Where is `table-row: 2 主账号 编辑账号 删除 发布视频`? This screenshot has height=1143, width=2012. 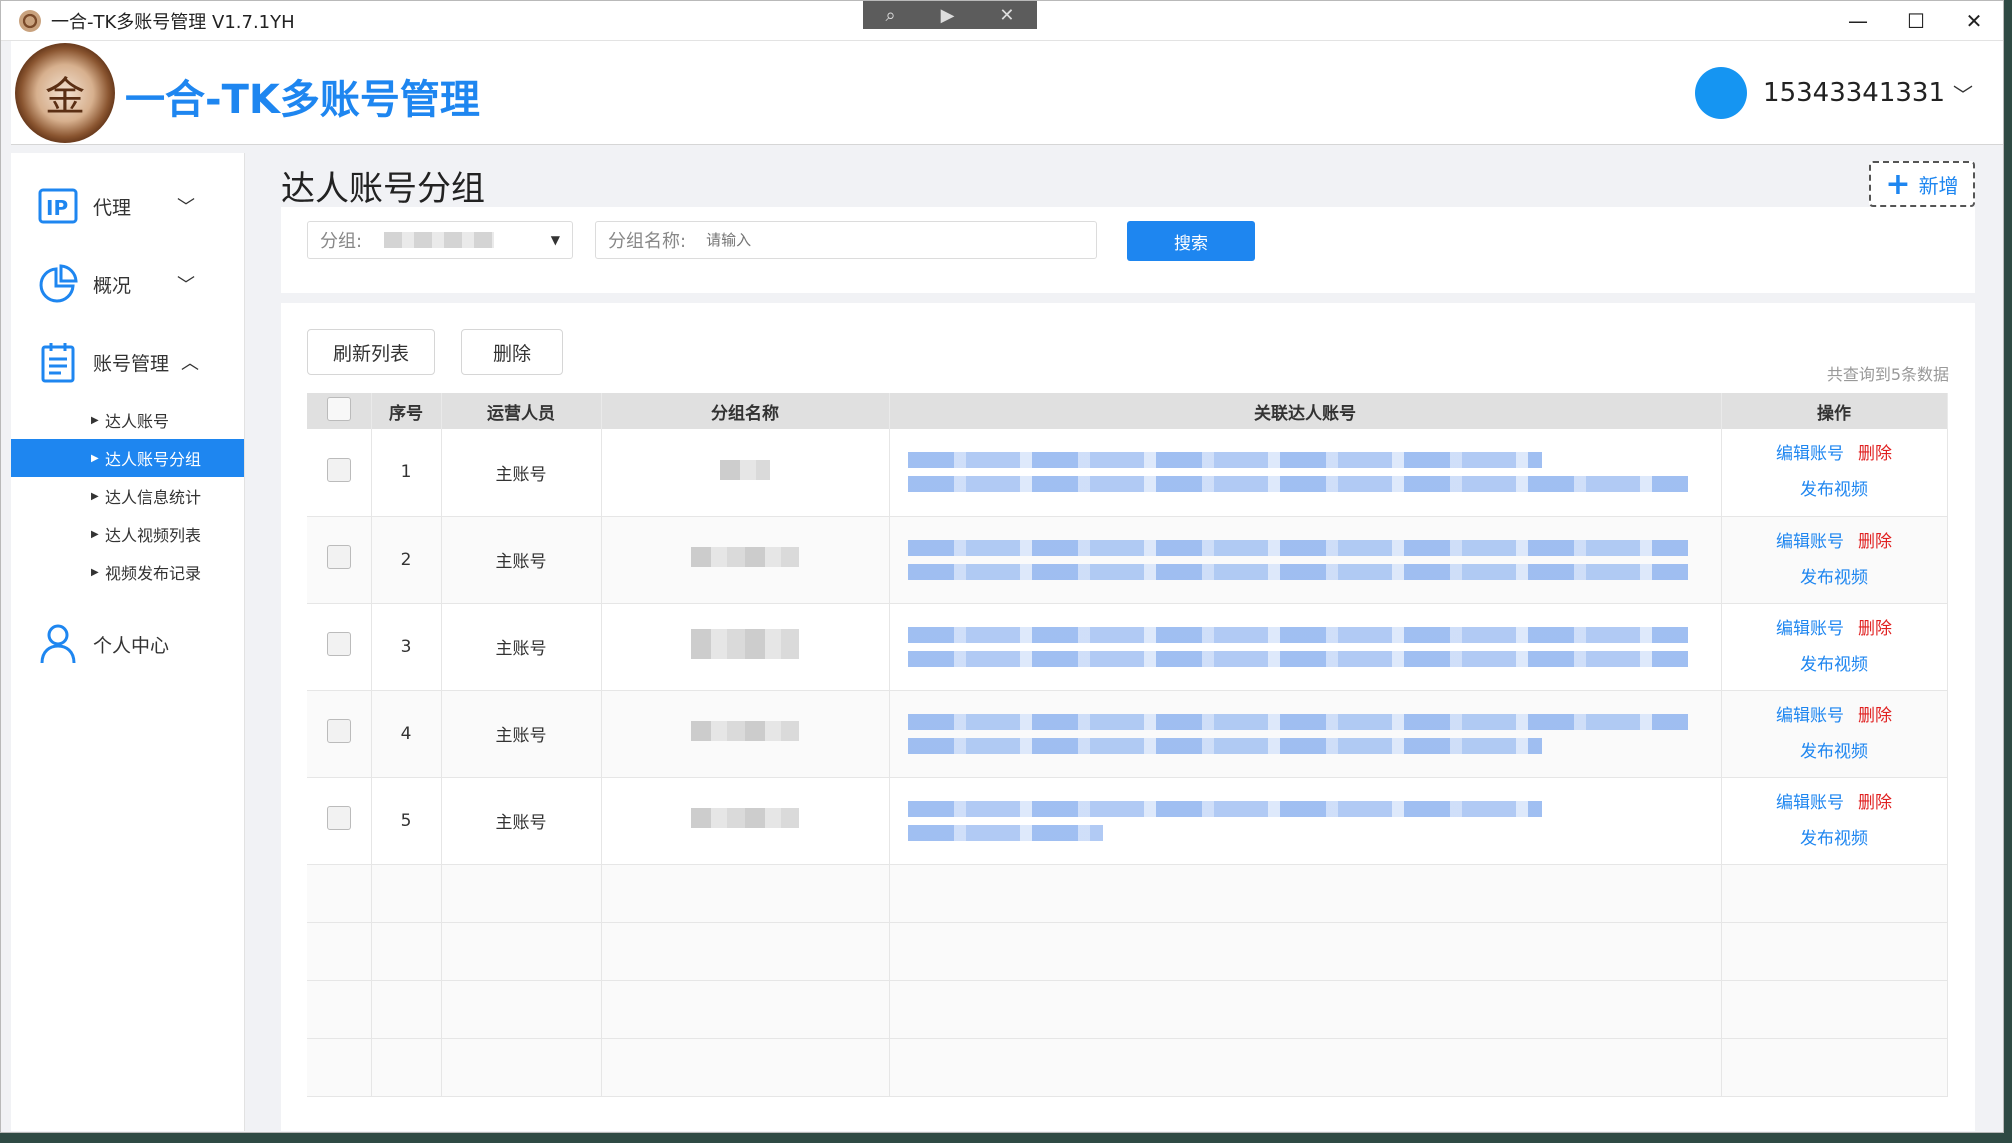 table-row: 2 主账号 编辑账号 删除 发布视频 is located at coordinates (1127, 560).